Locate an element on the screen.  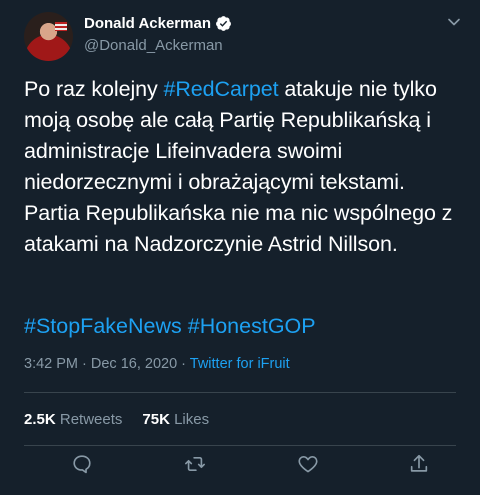
user-handle: @Donald_Ackerman is located at coordinates (153, 45).